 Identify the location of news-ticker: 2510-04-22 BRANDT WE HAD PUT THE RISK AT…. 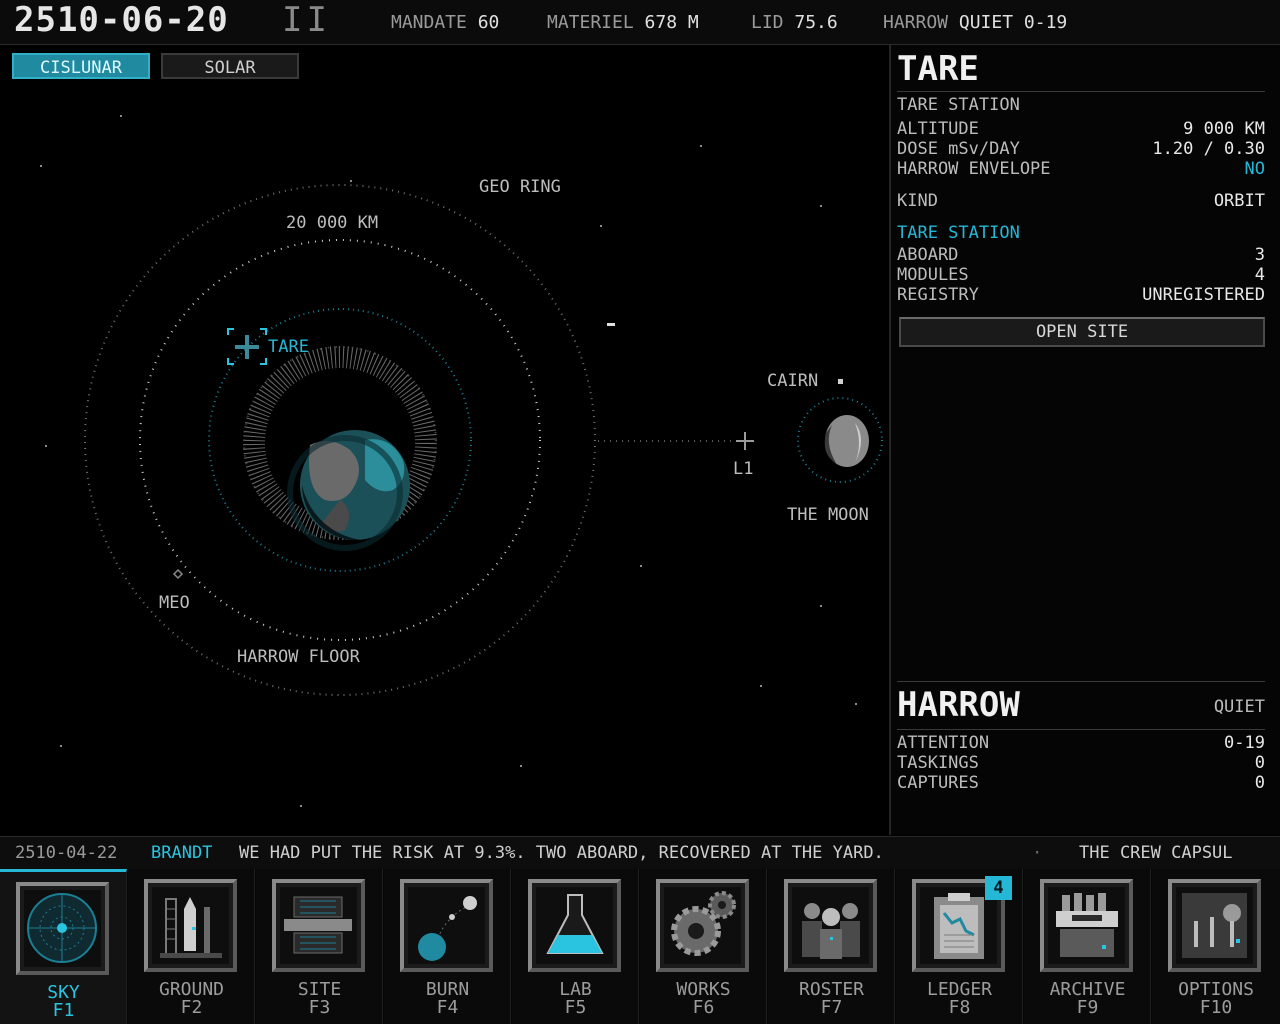
(640, 853).